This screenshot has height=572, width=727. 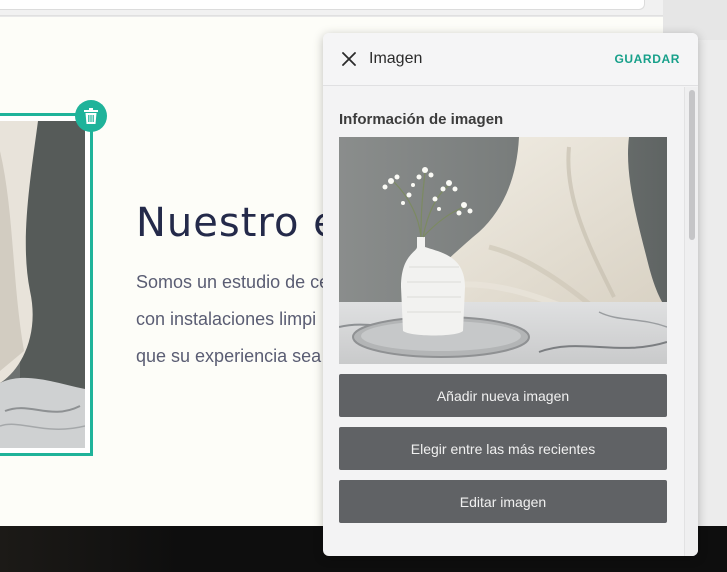 I want to click on hero-line-2: con instalaciones limpi, so click(x=226, y=319).